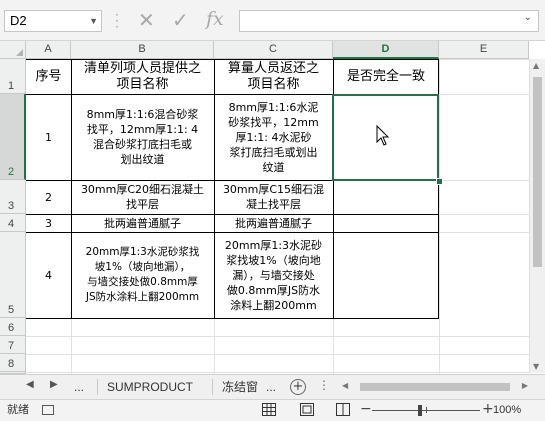  Describe the element at coordinates (343, 409) in the screenshot. I see `page-break-view-icon` at that location.